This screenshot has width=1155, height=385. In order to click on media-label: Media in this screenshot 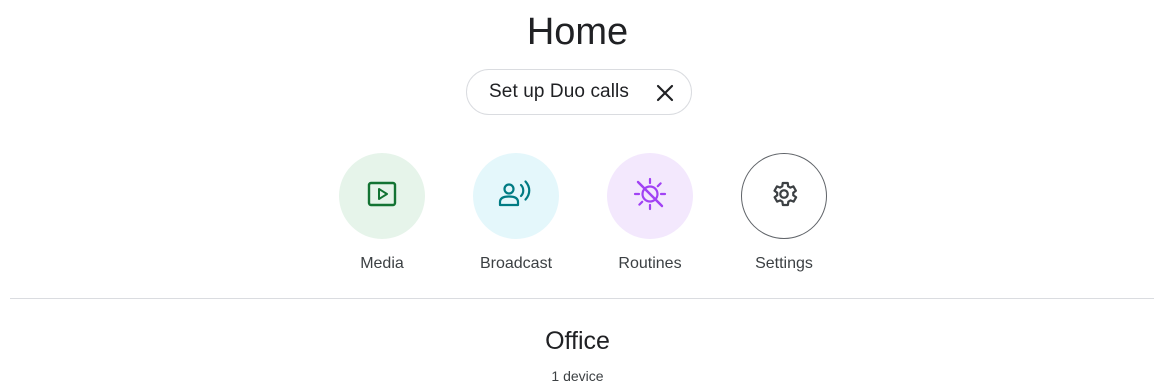, I will do `click(382, 263)`.